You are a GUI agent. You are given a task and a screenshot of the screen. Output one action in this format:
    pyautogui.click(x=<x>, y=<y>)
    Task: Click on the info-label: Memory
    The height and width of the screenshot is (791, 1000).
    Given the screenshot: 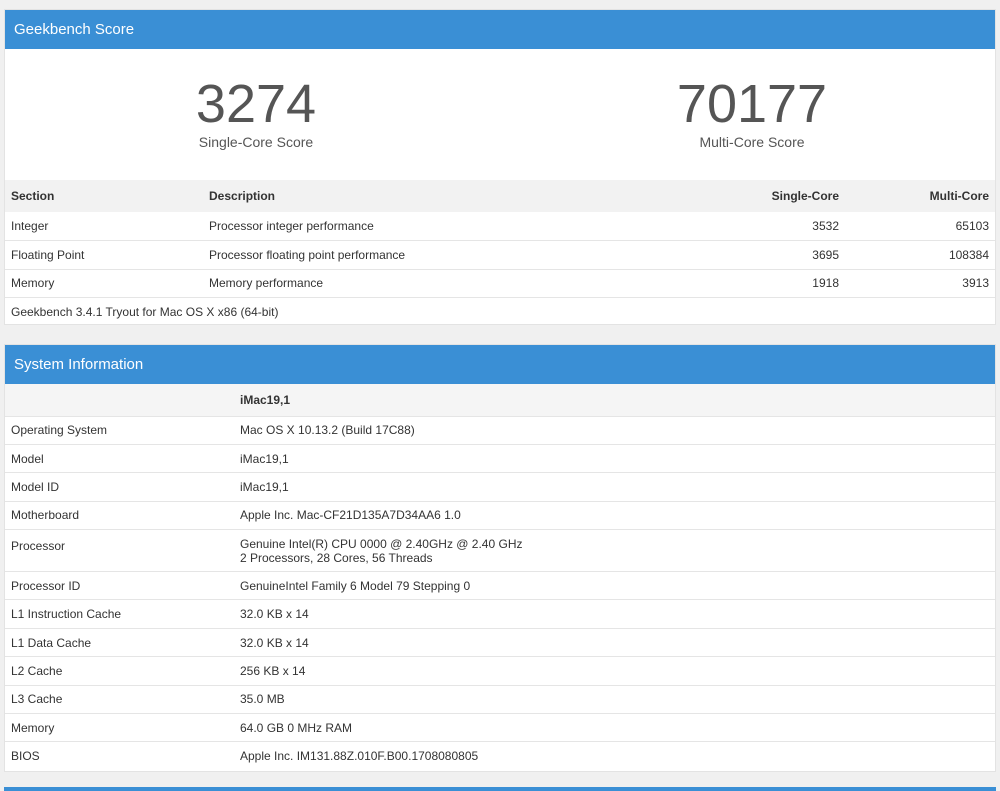 What is the action you would take?
    pyautogui.click(x=33, y=727)
    